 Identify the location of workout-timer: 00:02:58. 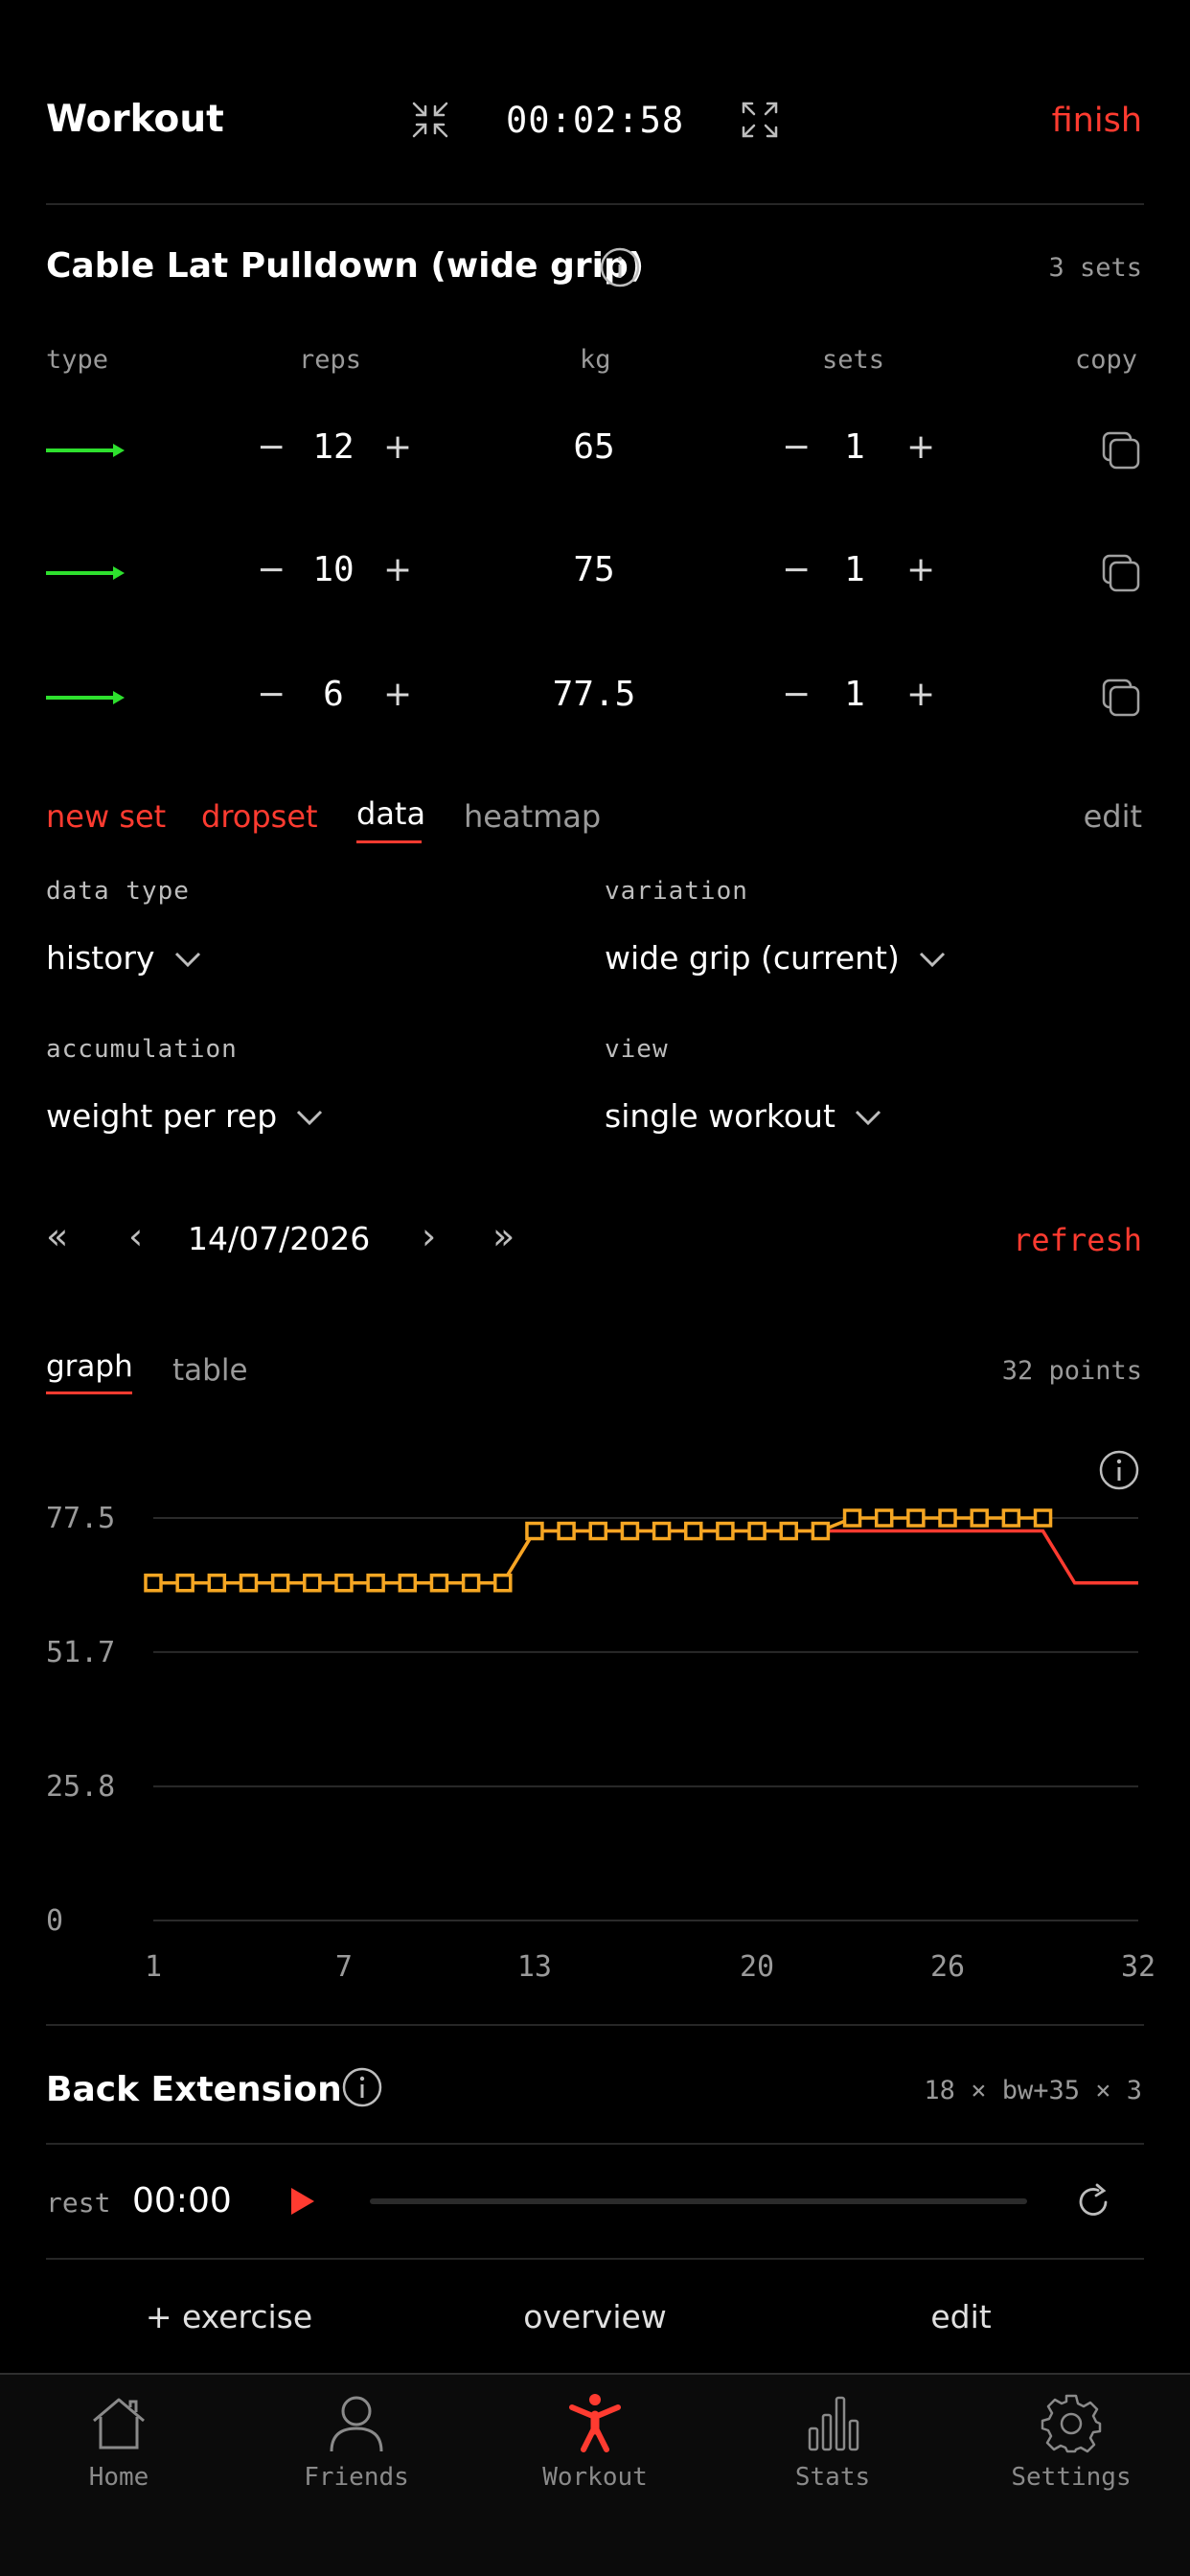
(595, 120).